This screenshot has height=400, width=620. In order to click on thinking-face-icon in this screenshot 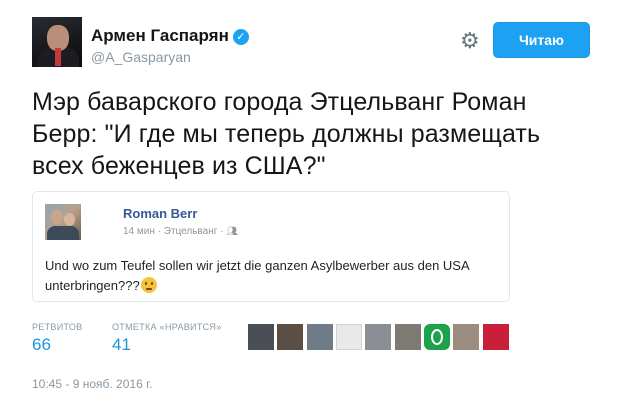, I will do `click(148, 285)`.